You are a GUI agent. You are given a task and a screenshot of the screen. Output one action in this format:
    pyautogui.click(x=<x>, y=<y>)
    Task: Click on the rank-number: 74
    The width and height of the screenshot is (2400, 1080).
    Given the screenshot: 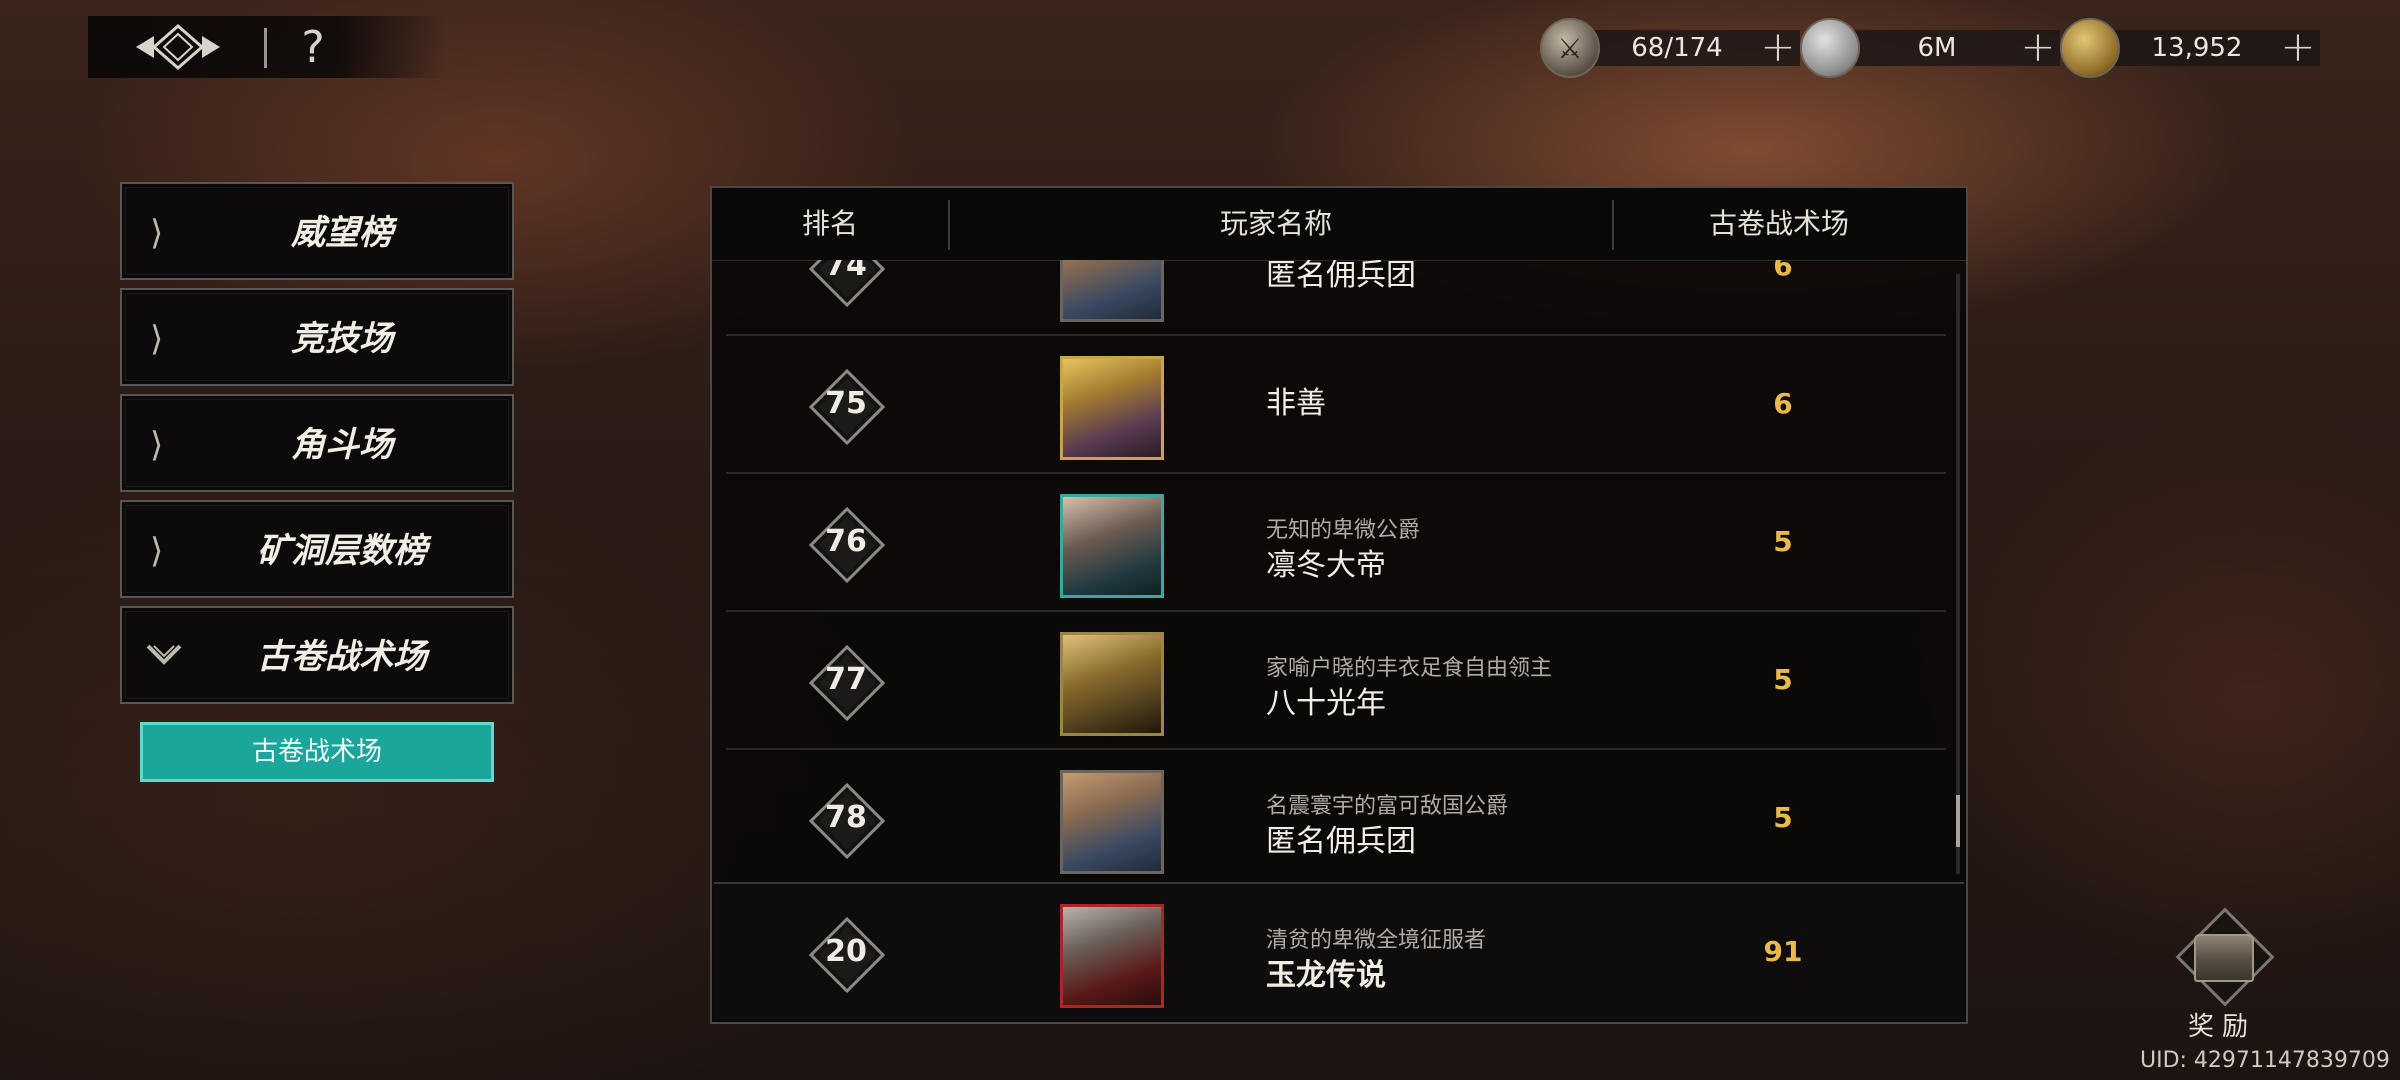 What is the action you would take?
    pyautogui.click(x=846, y=271)
    